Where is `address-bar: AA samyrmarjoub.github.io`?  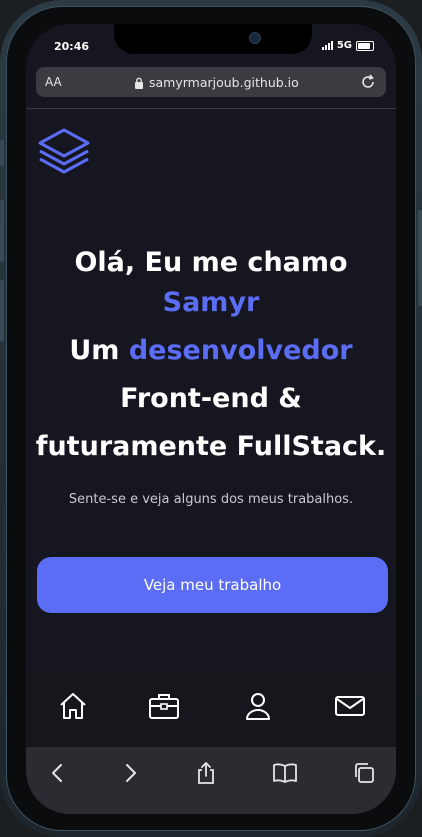
address-bar: AA samyrmarjoub.github.io is located at coordinates (211, 82).